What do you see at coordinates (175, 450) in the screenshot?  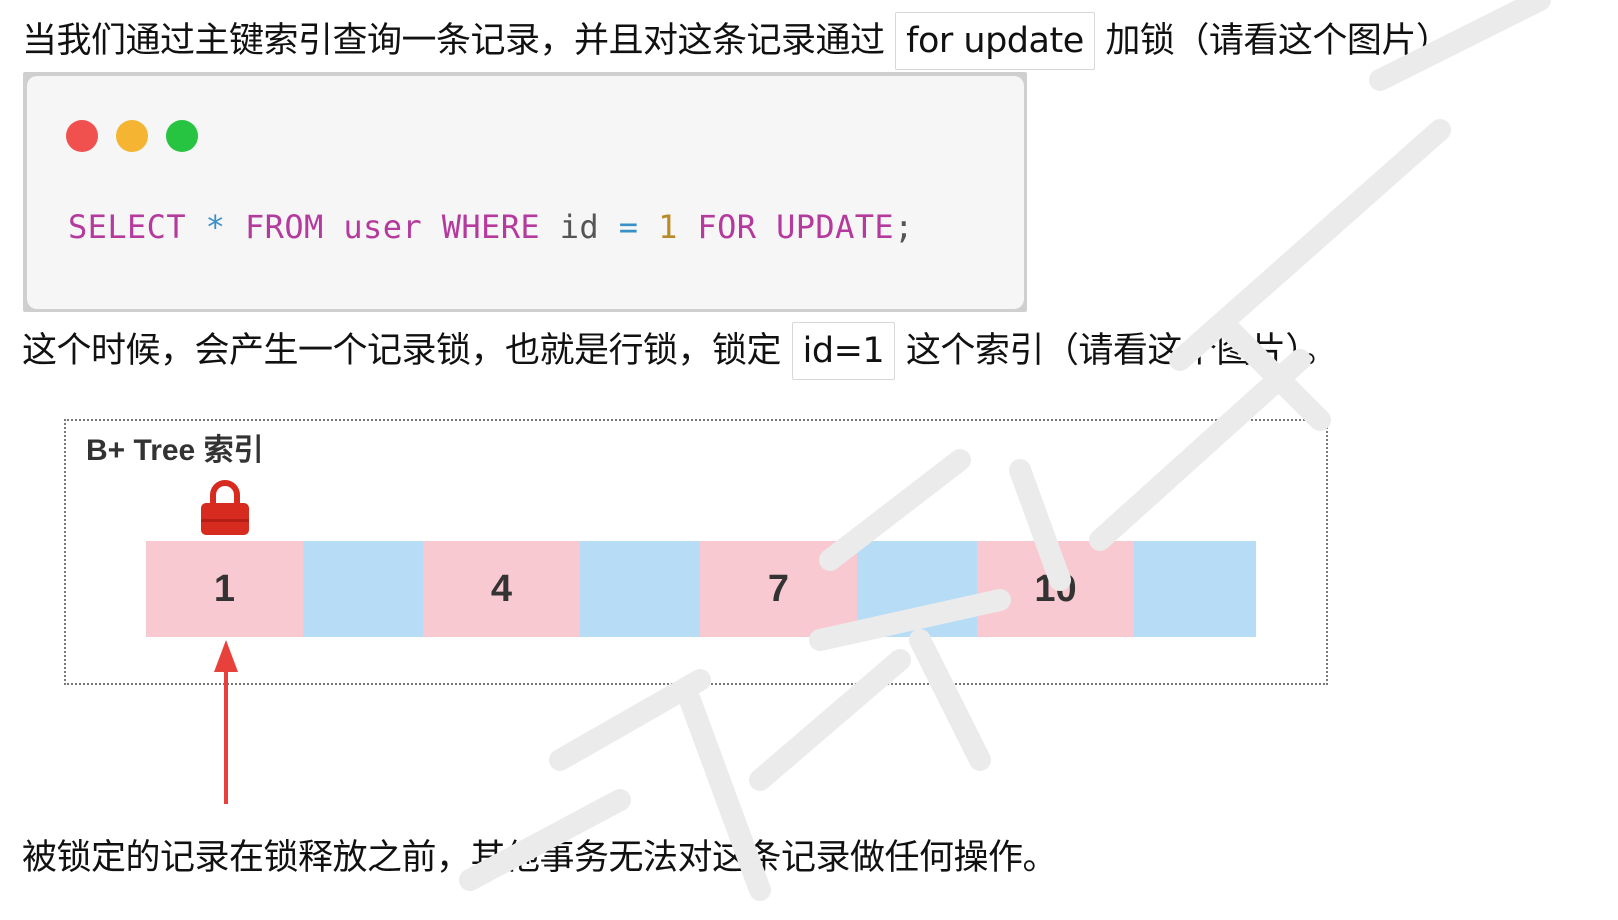 I see `diagram-title: B+ Tree 索引` at bounding box center [175, 450].